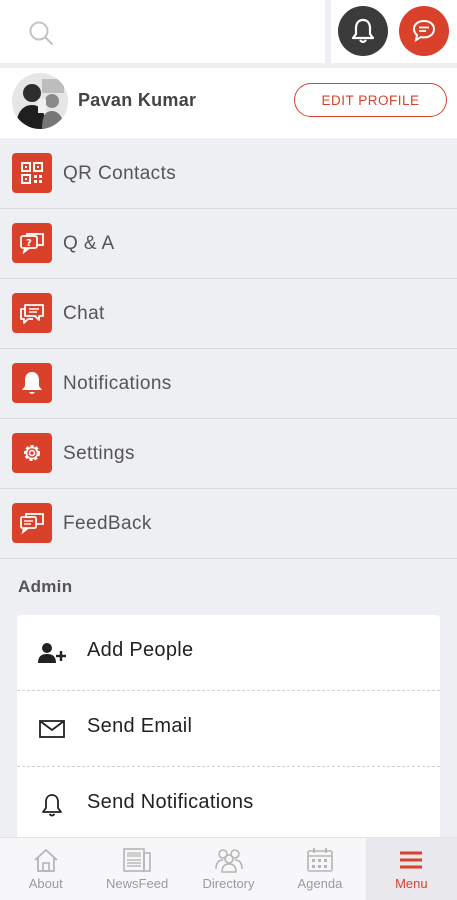 This screenshot has height=900, width=457. I want to click on menu-item-label: Q & A, so click(89, 243).